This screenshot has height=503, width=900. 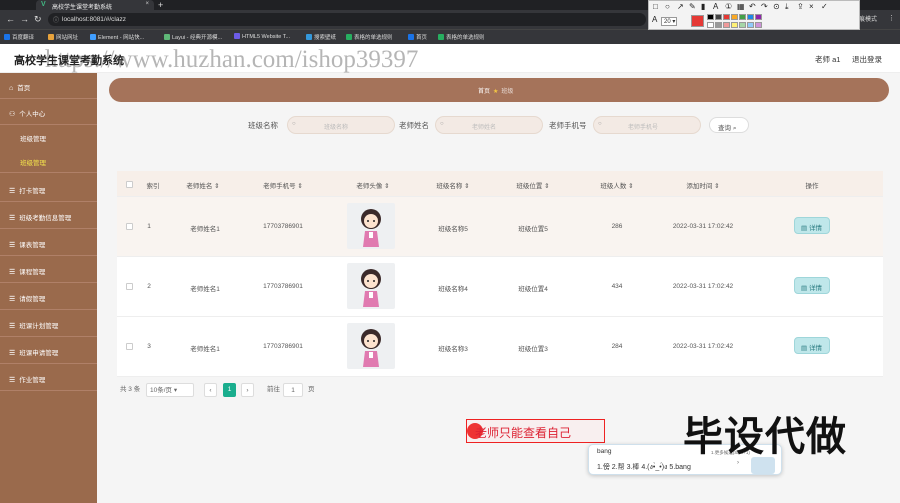 What do you see at coordinates (414, 125) in the screenshot?
I see `teacher-name-label: 老师姓名` at bounding box center [414, 125].